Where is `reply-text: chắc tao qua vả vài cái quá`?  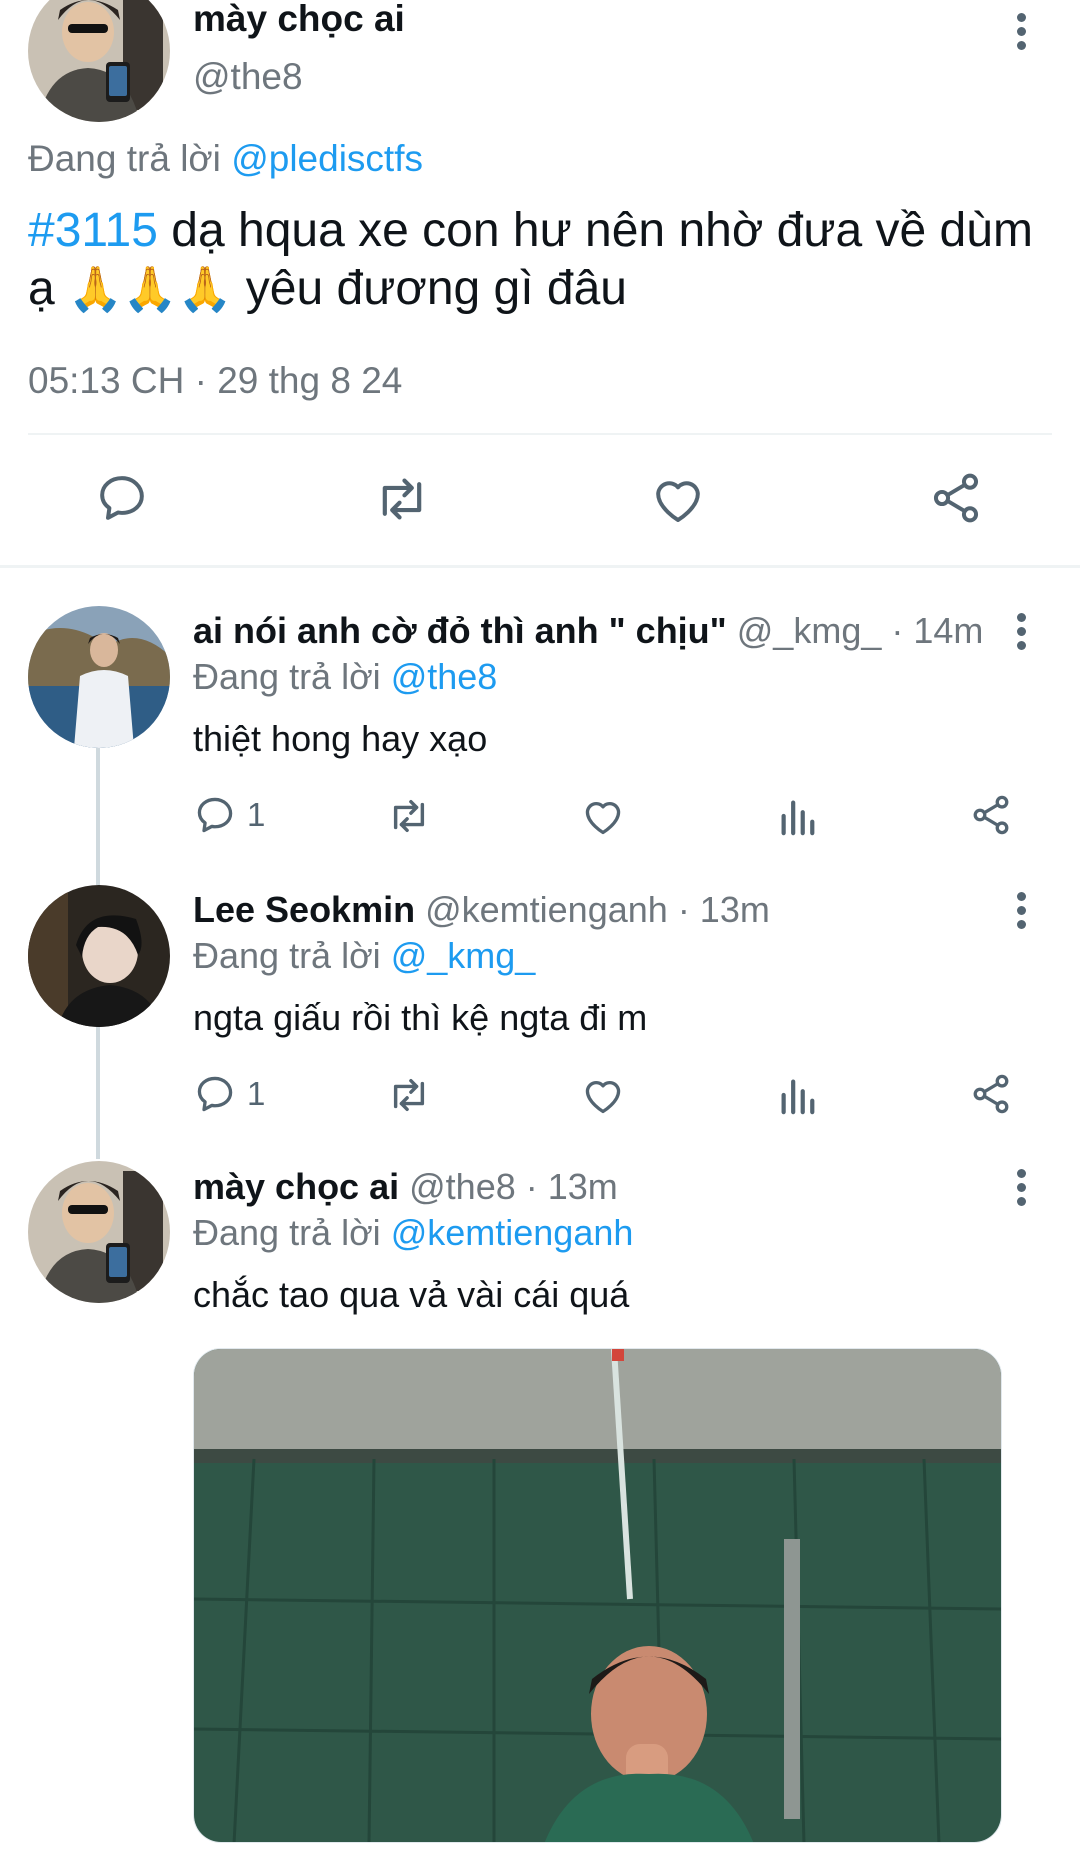
reply-text: chắc tao qua vả vài cái quá is located at coordinates (411, 1294).